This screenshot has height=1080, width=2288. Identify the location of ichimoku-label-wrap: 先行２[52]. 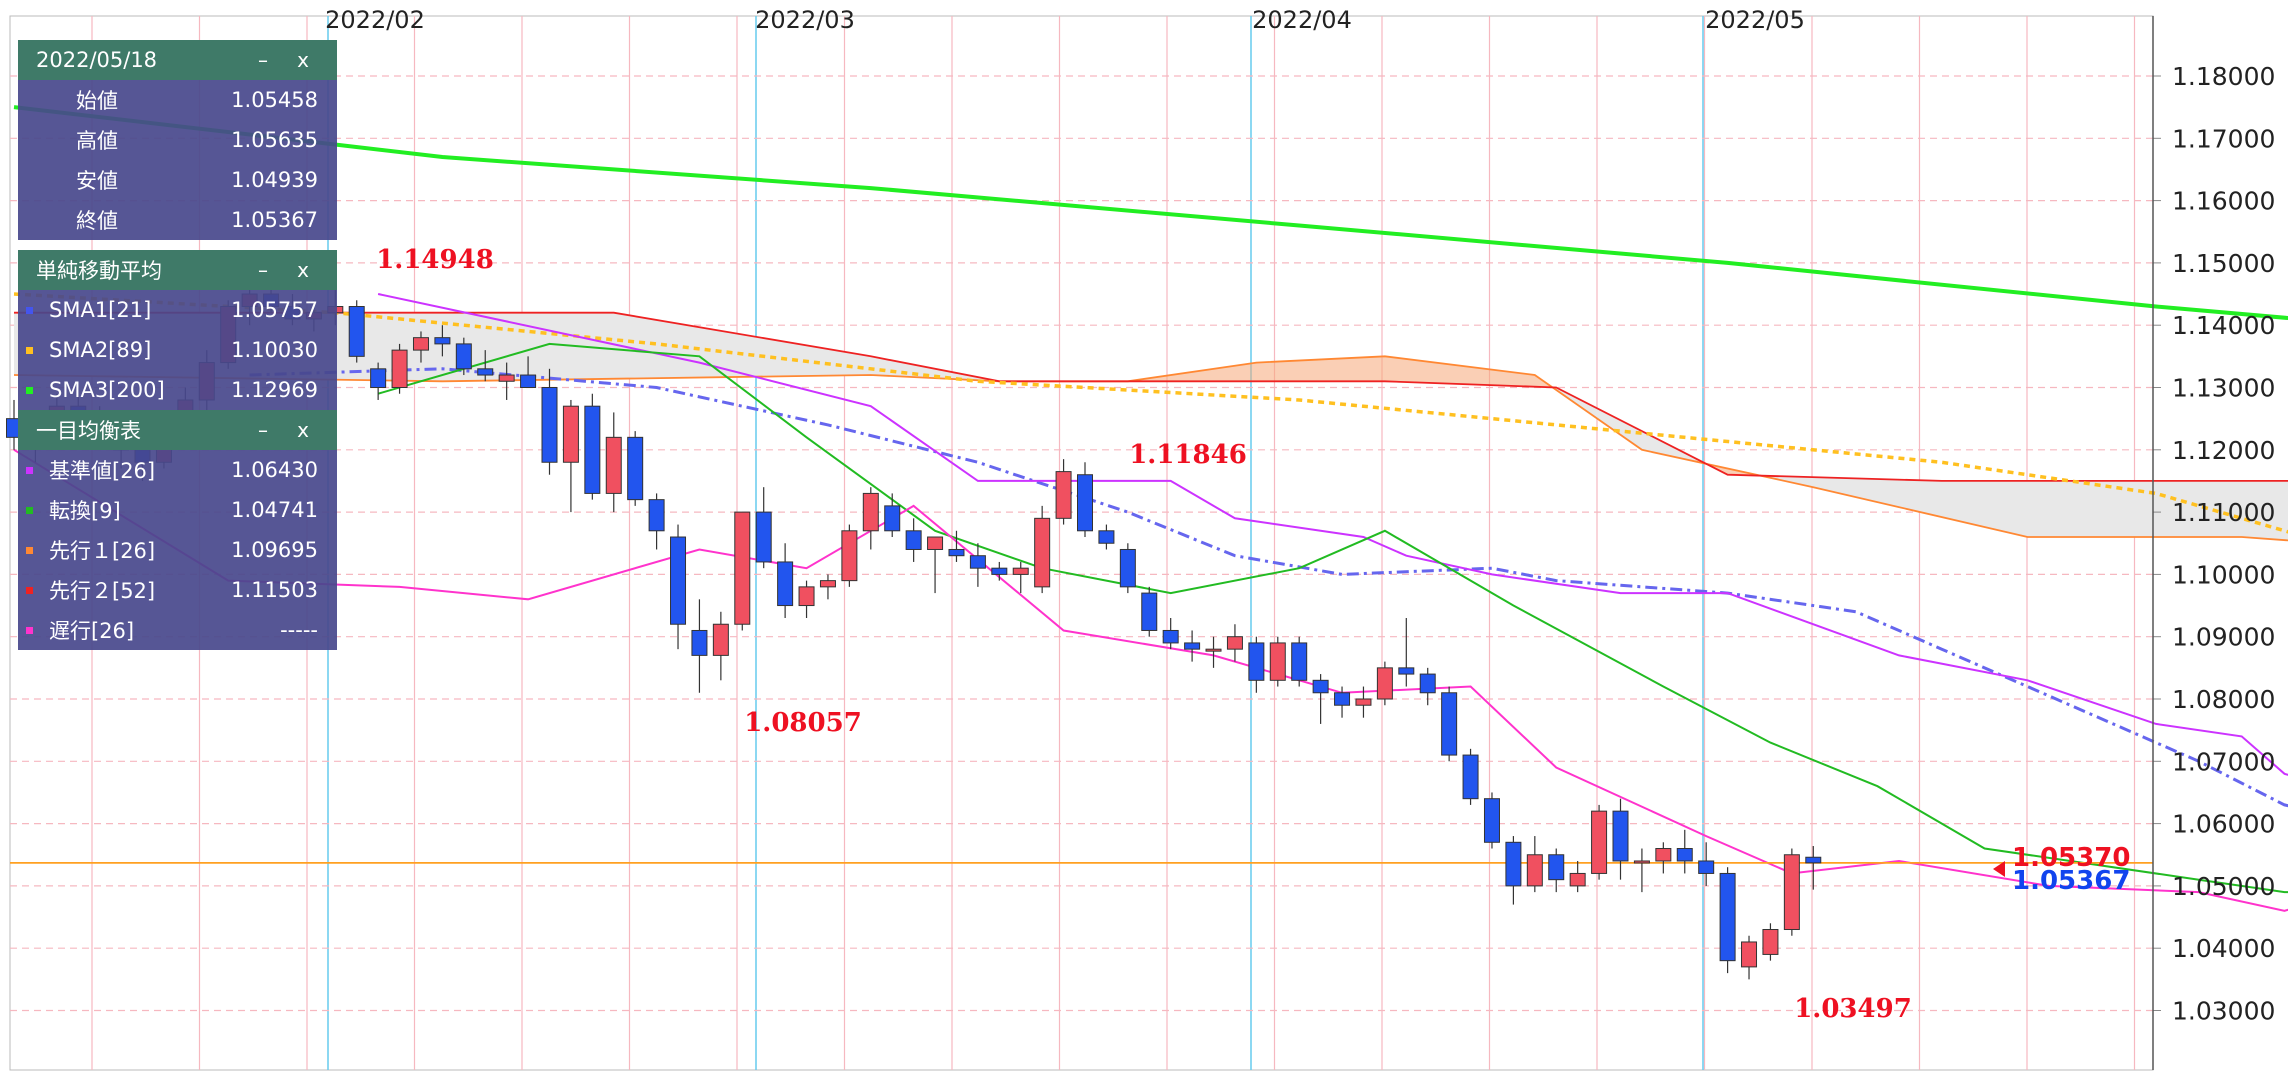
(100, 590).